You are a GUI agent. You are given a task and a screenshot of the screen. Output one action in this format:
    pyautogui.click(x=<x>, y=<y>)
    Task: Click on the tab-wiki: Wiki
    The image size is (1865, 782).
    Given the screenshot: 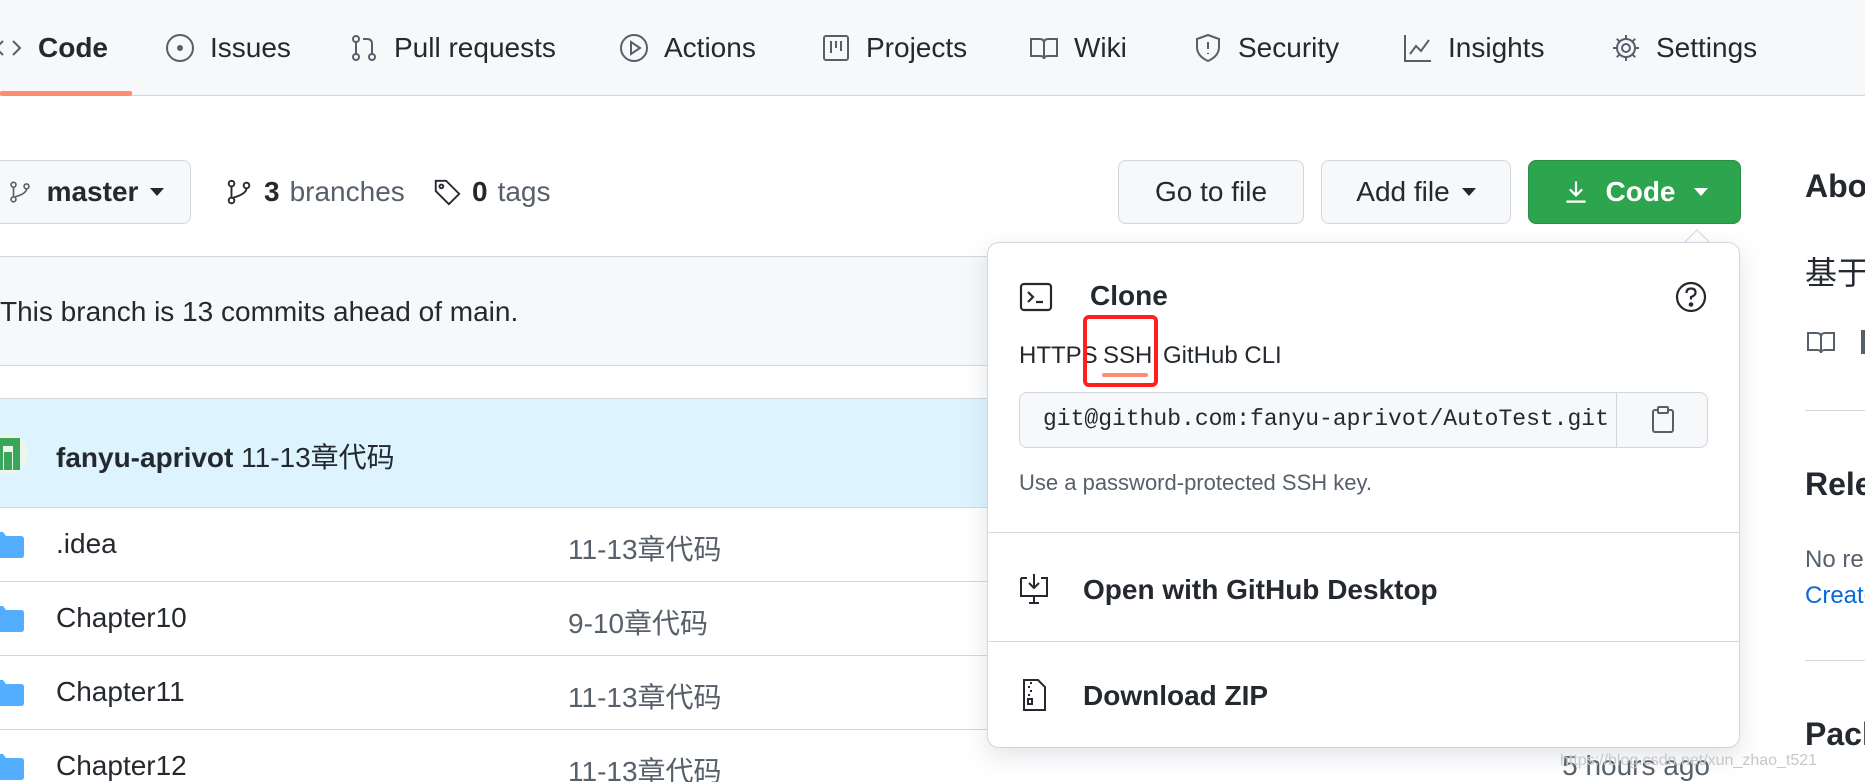 What is the action you would take?
    pyautogui.click(x=1077, y=48)
    